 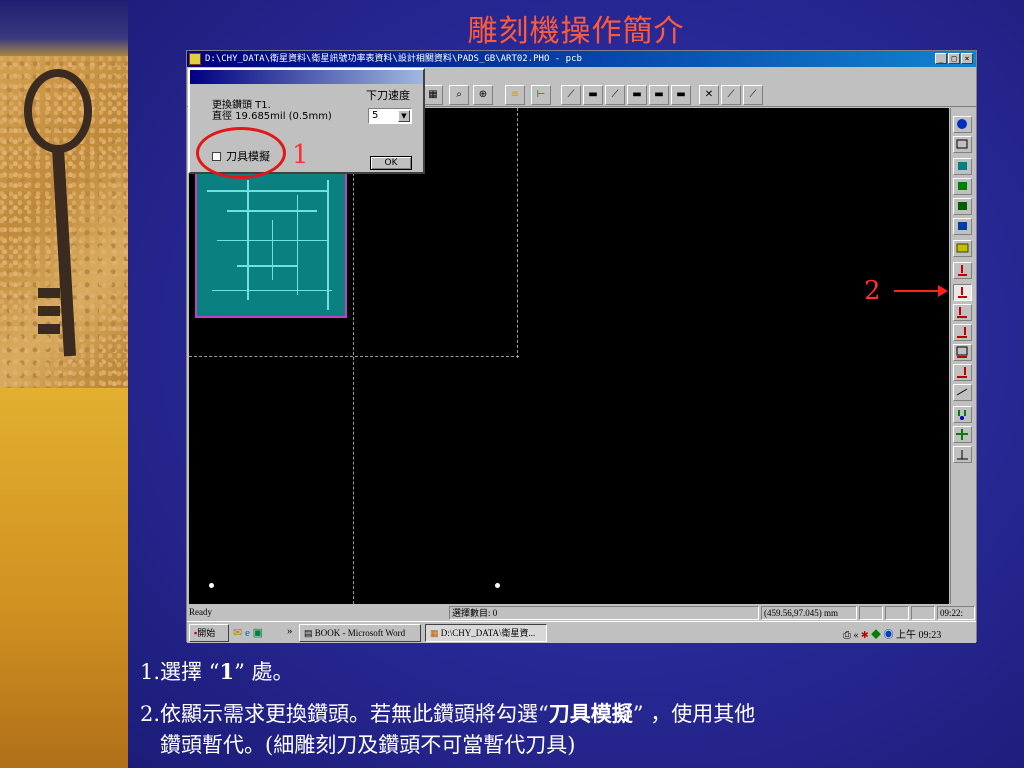 I want to click on printer-icon: ⎙, so click(x=847, y=635).